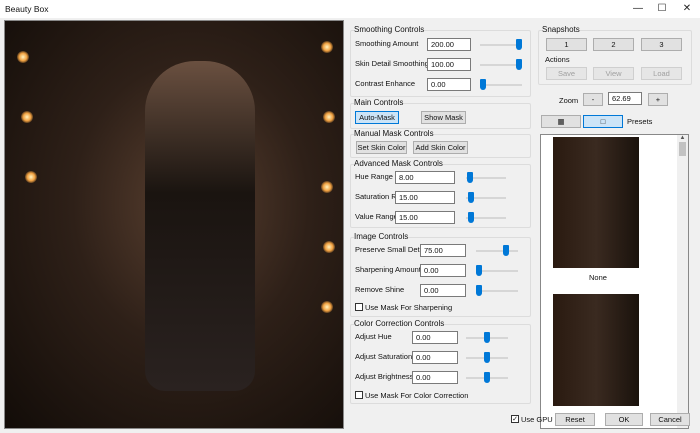 Image resolution: width=700 pixels, height=433 pixels. Describe the element at coordinates (417, 395) in the screenshot. I see `use-mask-color-label: Use Mask For Color Correction` at that location.